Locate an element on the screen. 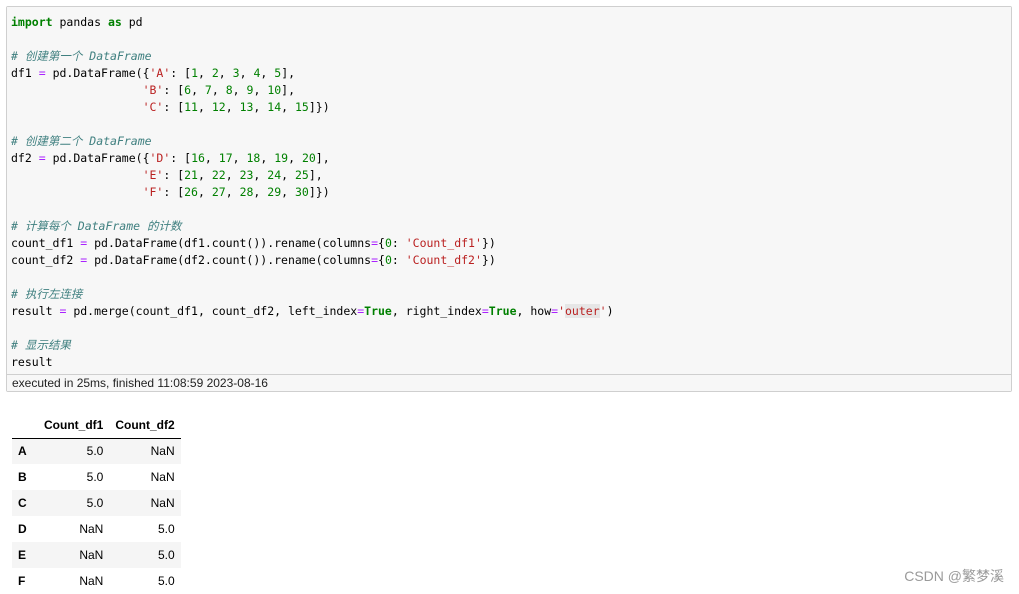 The width and height of the screenshot is (1019, 594). code-token: 'Count_df1' is located at coordinates (443, 243).